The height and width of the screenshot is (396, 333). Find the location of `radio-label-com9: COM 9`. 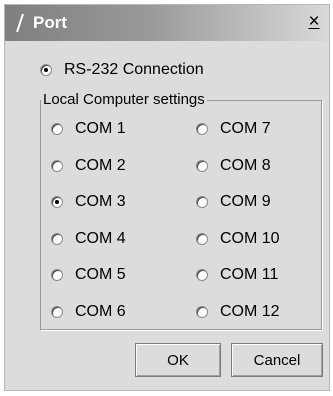

radio-label-com9: COM 9 is located at coordinates (245, 201).